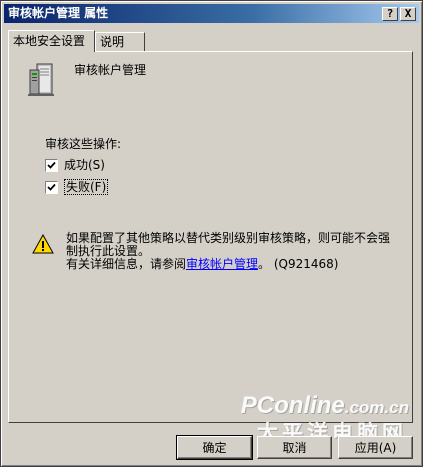  I want to click on help-button: ?, so click(390, 14).